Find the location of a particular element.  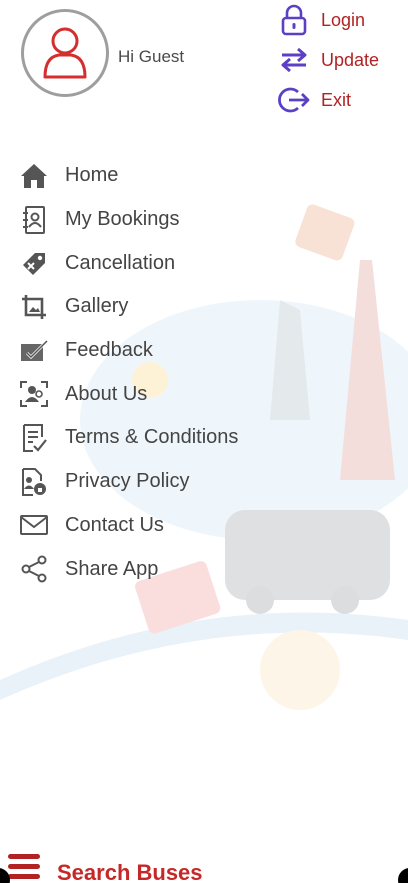

terms-checklist-icon is located at coordinates (34, 438).